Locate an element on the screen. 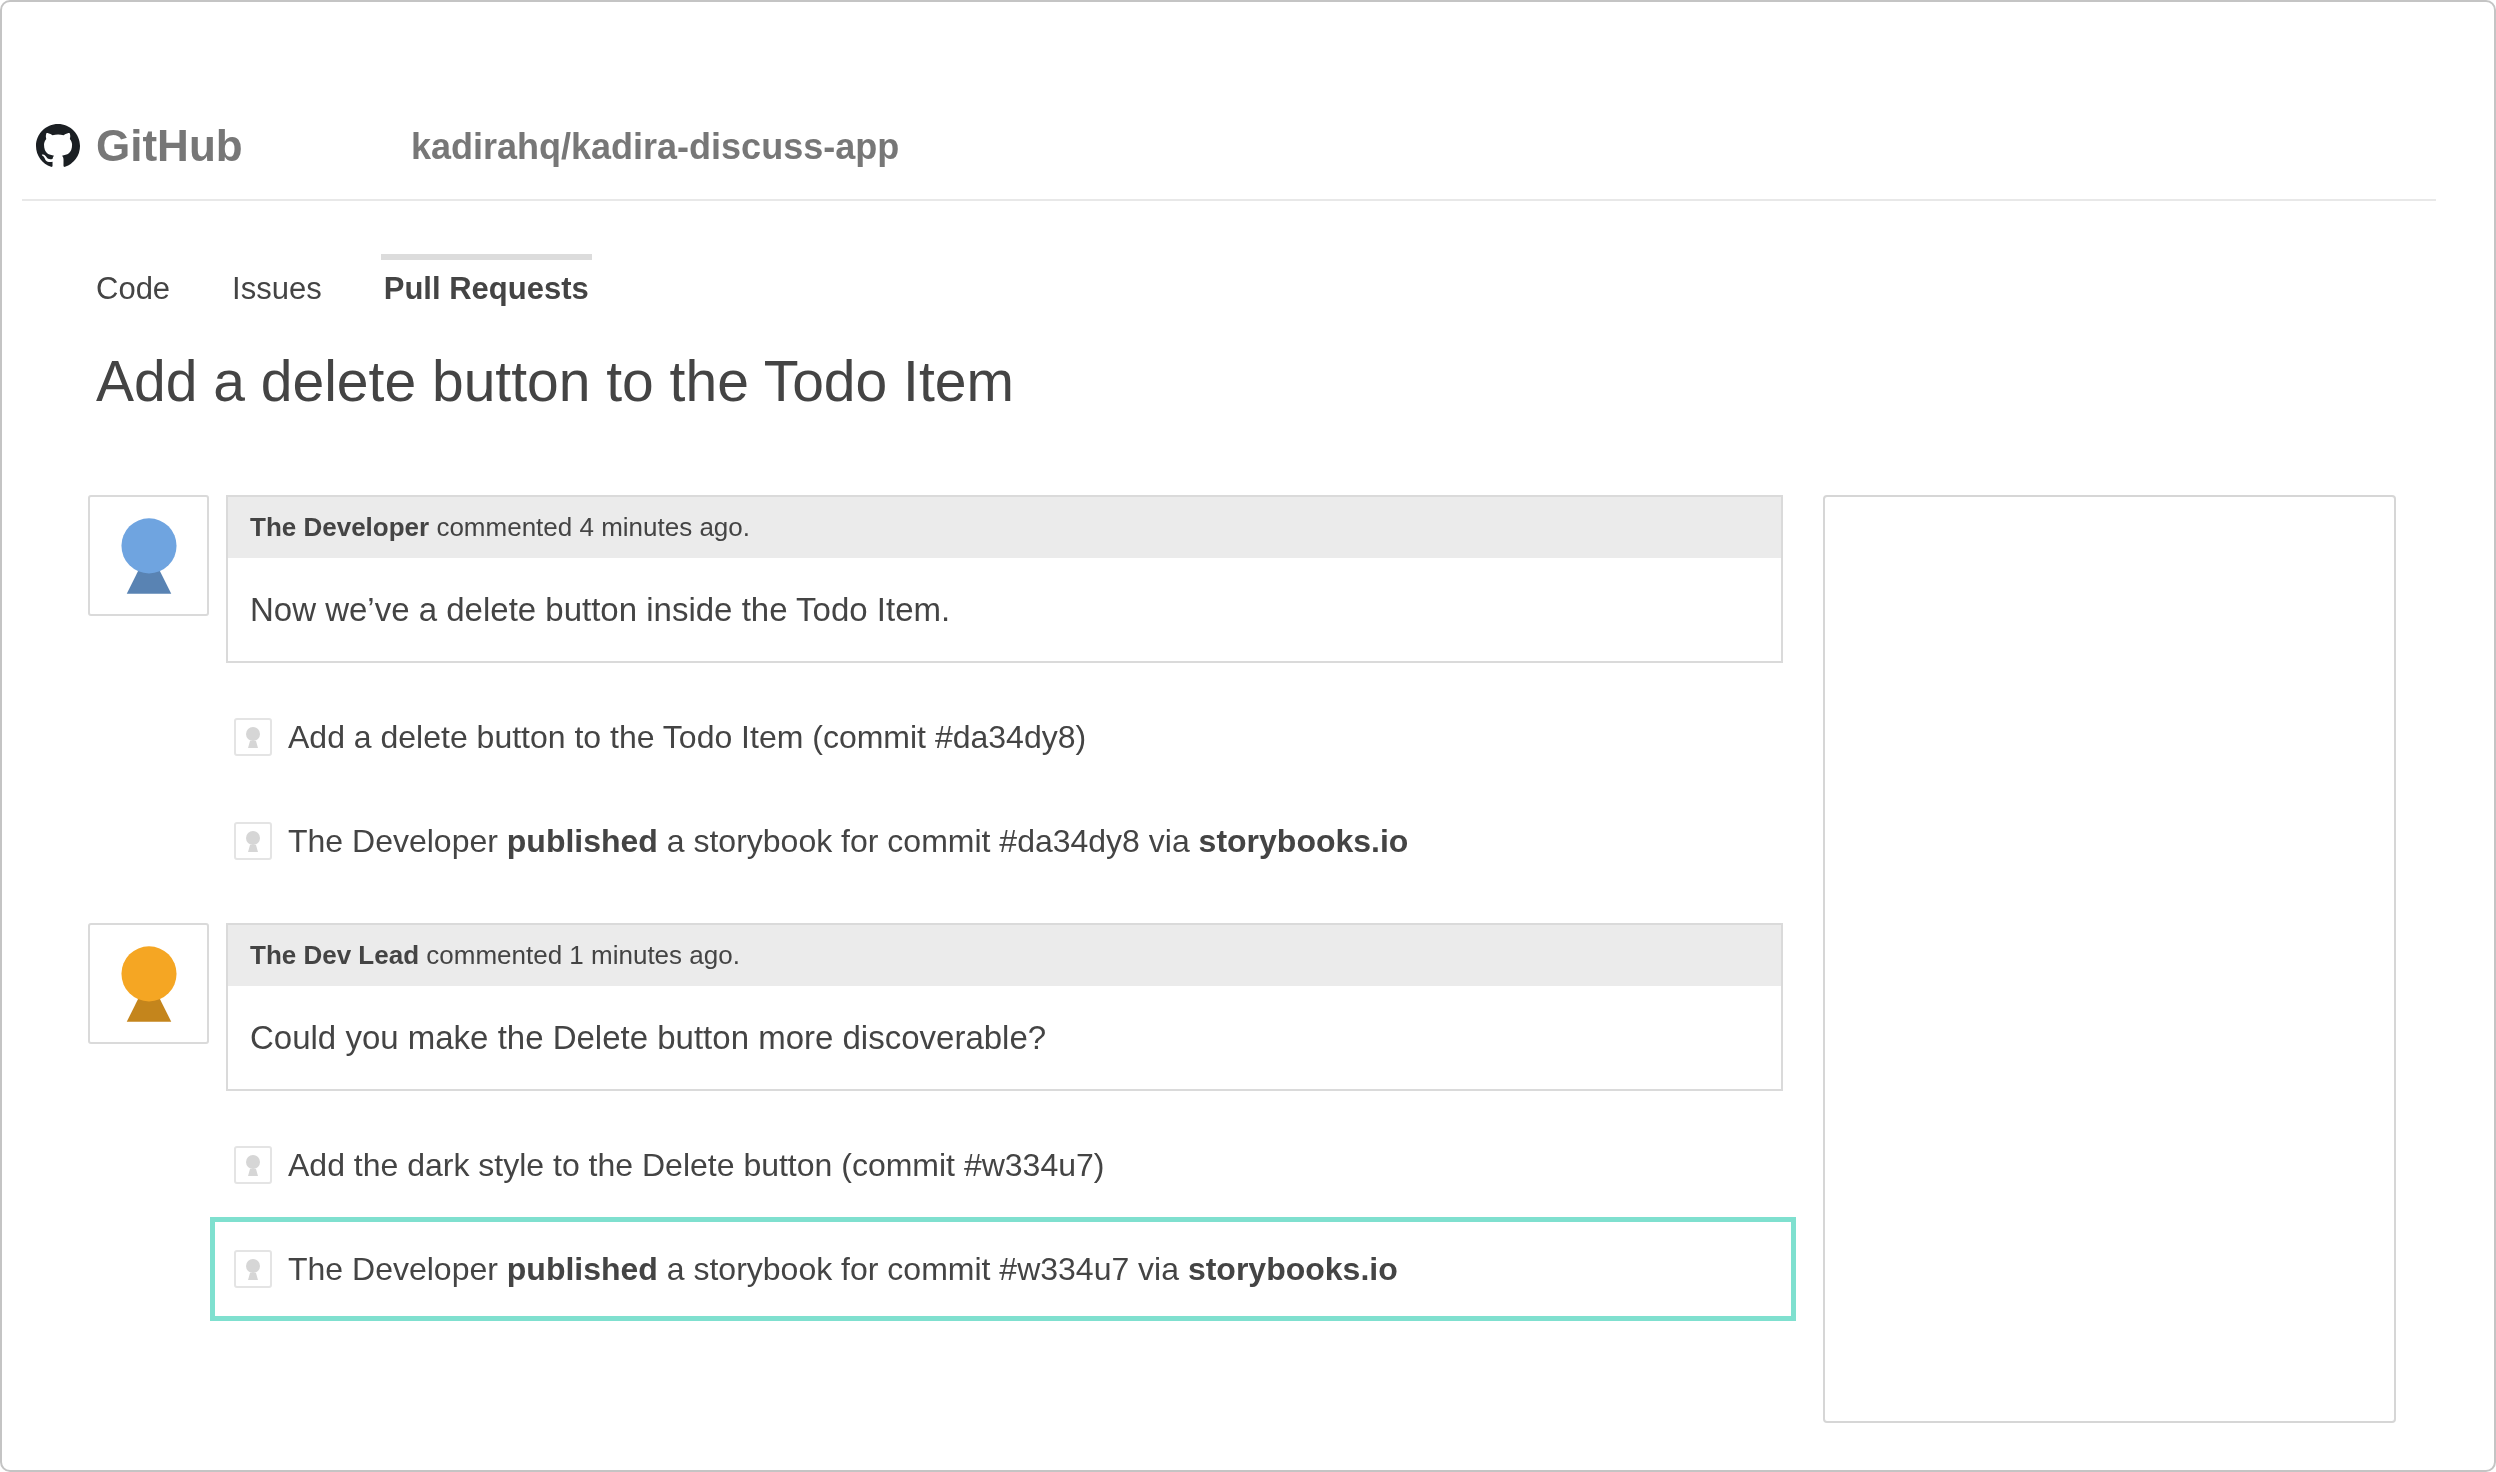 This screenshot has width=2496, height=1472. comment-byline: The Dev Lead commented 1 minutes ago. is located at coordinates (495, 956).